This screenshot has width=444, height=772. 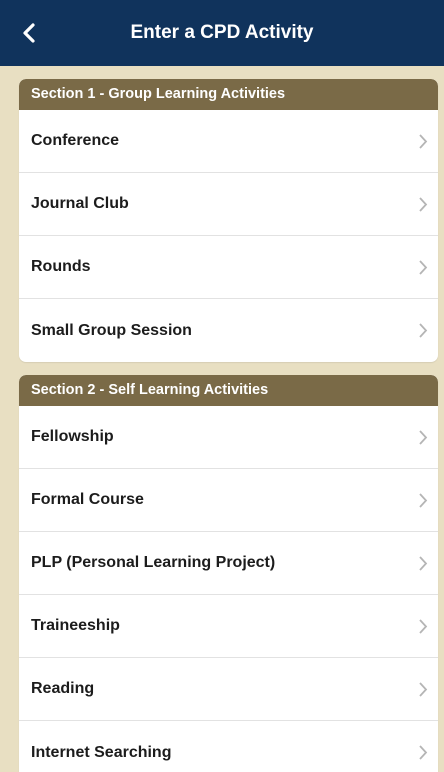 What do you see at coordinates (75, 625) in the screenshot?
I see `list-item-label: Traineeship` at bounding box center [75, 625].